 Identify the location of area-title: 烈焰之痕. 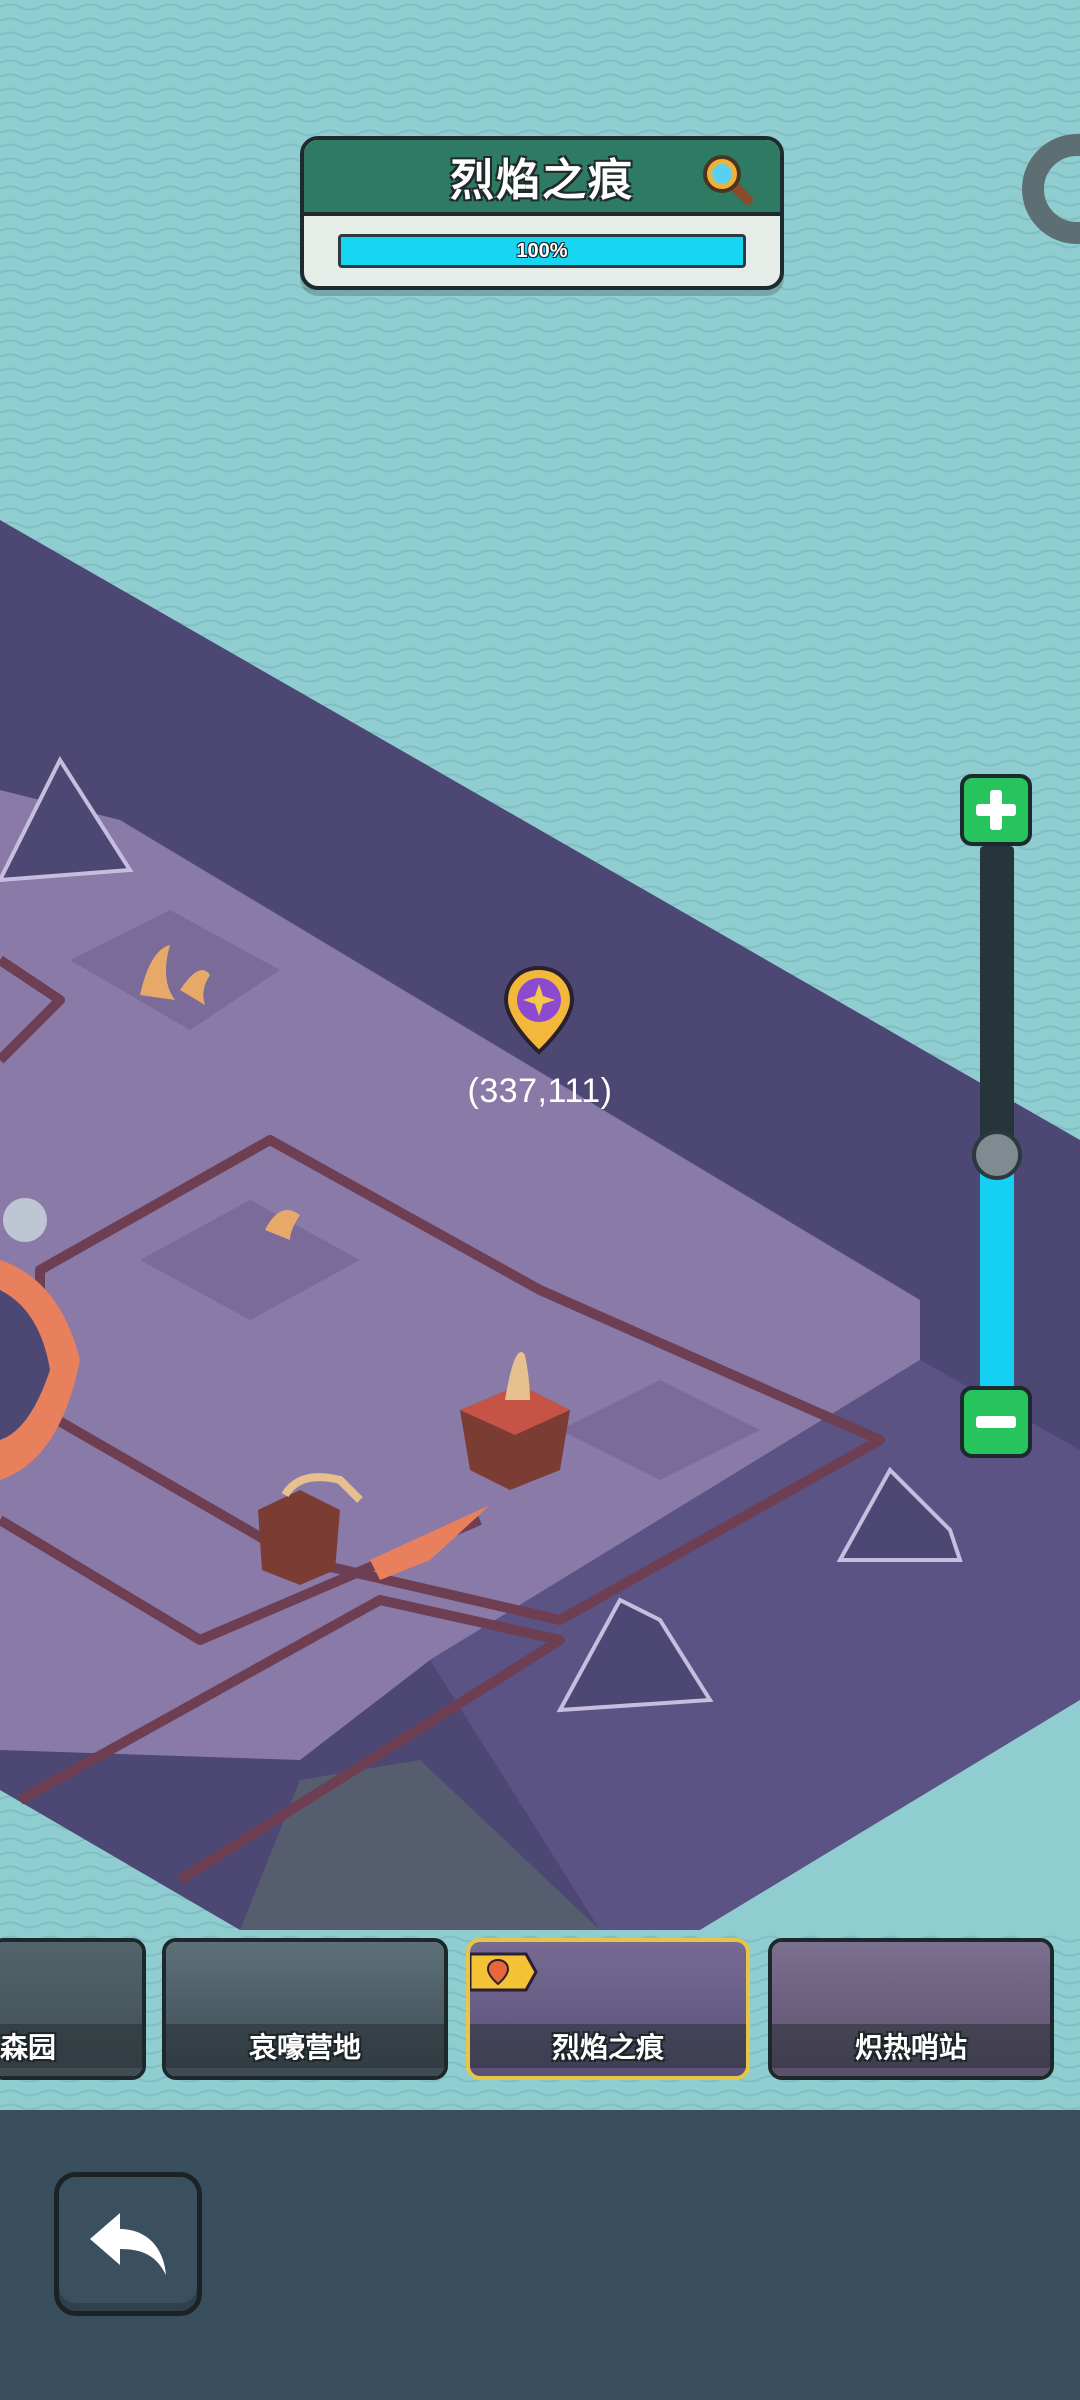
(542, 180).